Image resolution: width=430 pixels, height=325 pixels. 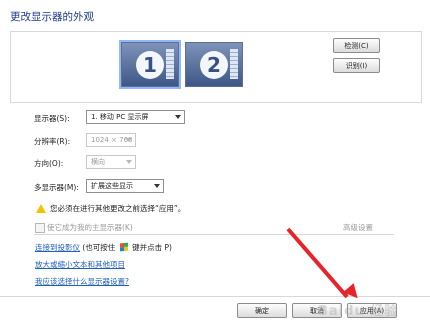 What do you see at coordinates (317, 263) in the screenshot?
I see `annotation-arrow-line` at bounding box center [317, 263].